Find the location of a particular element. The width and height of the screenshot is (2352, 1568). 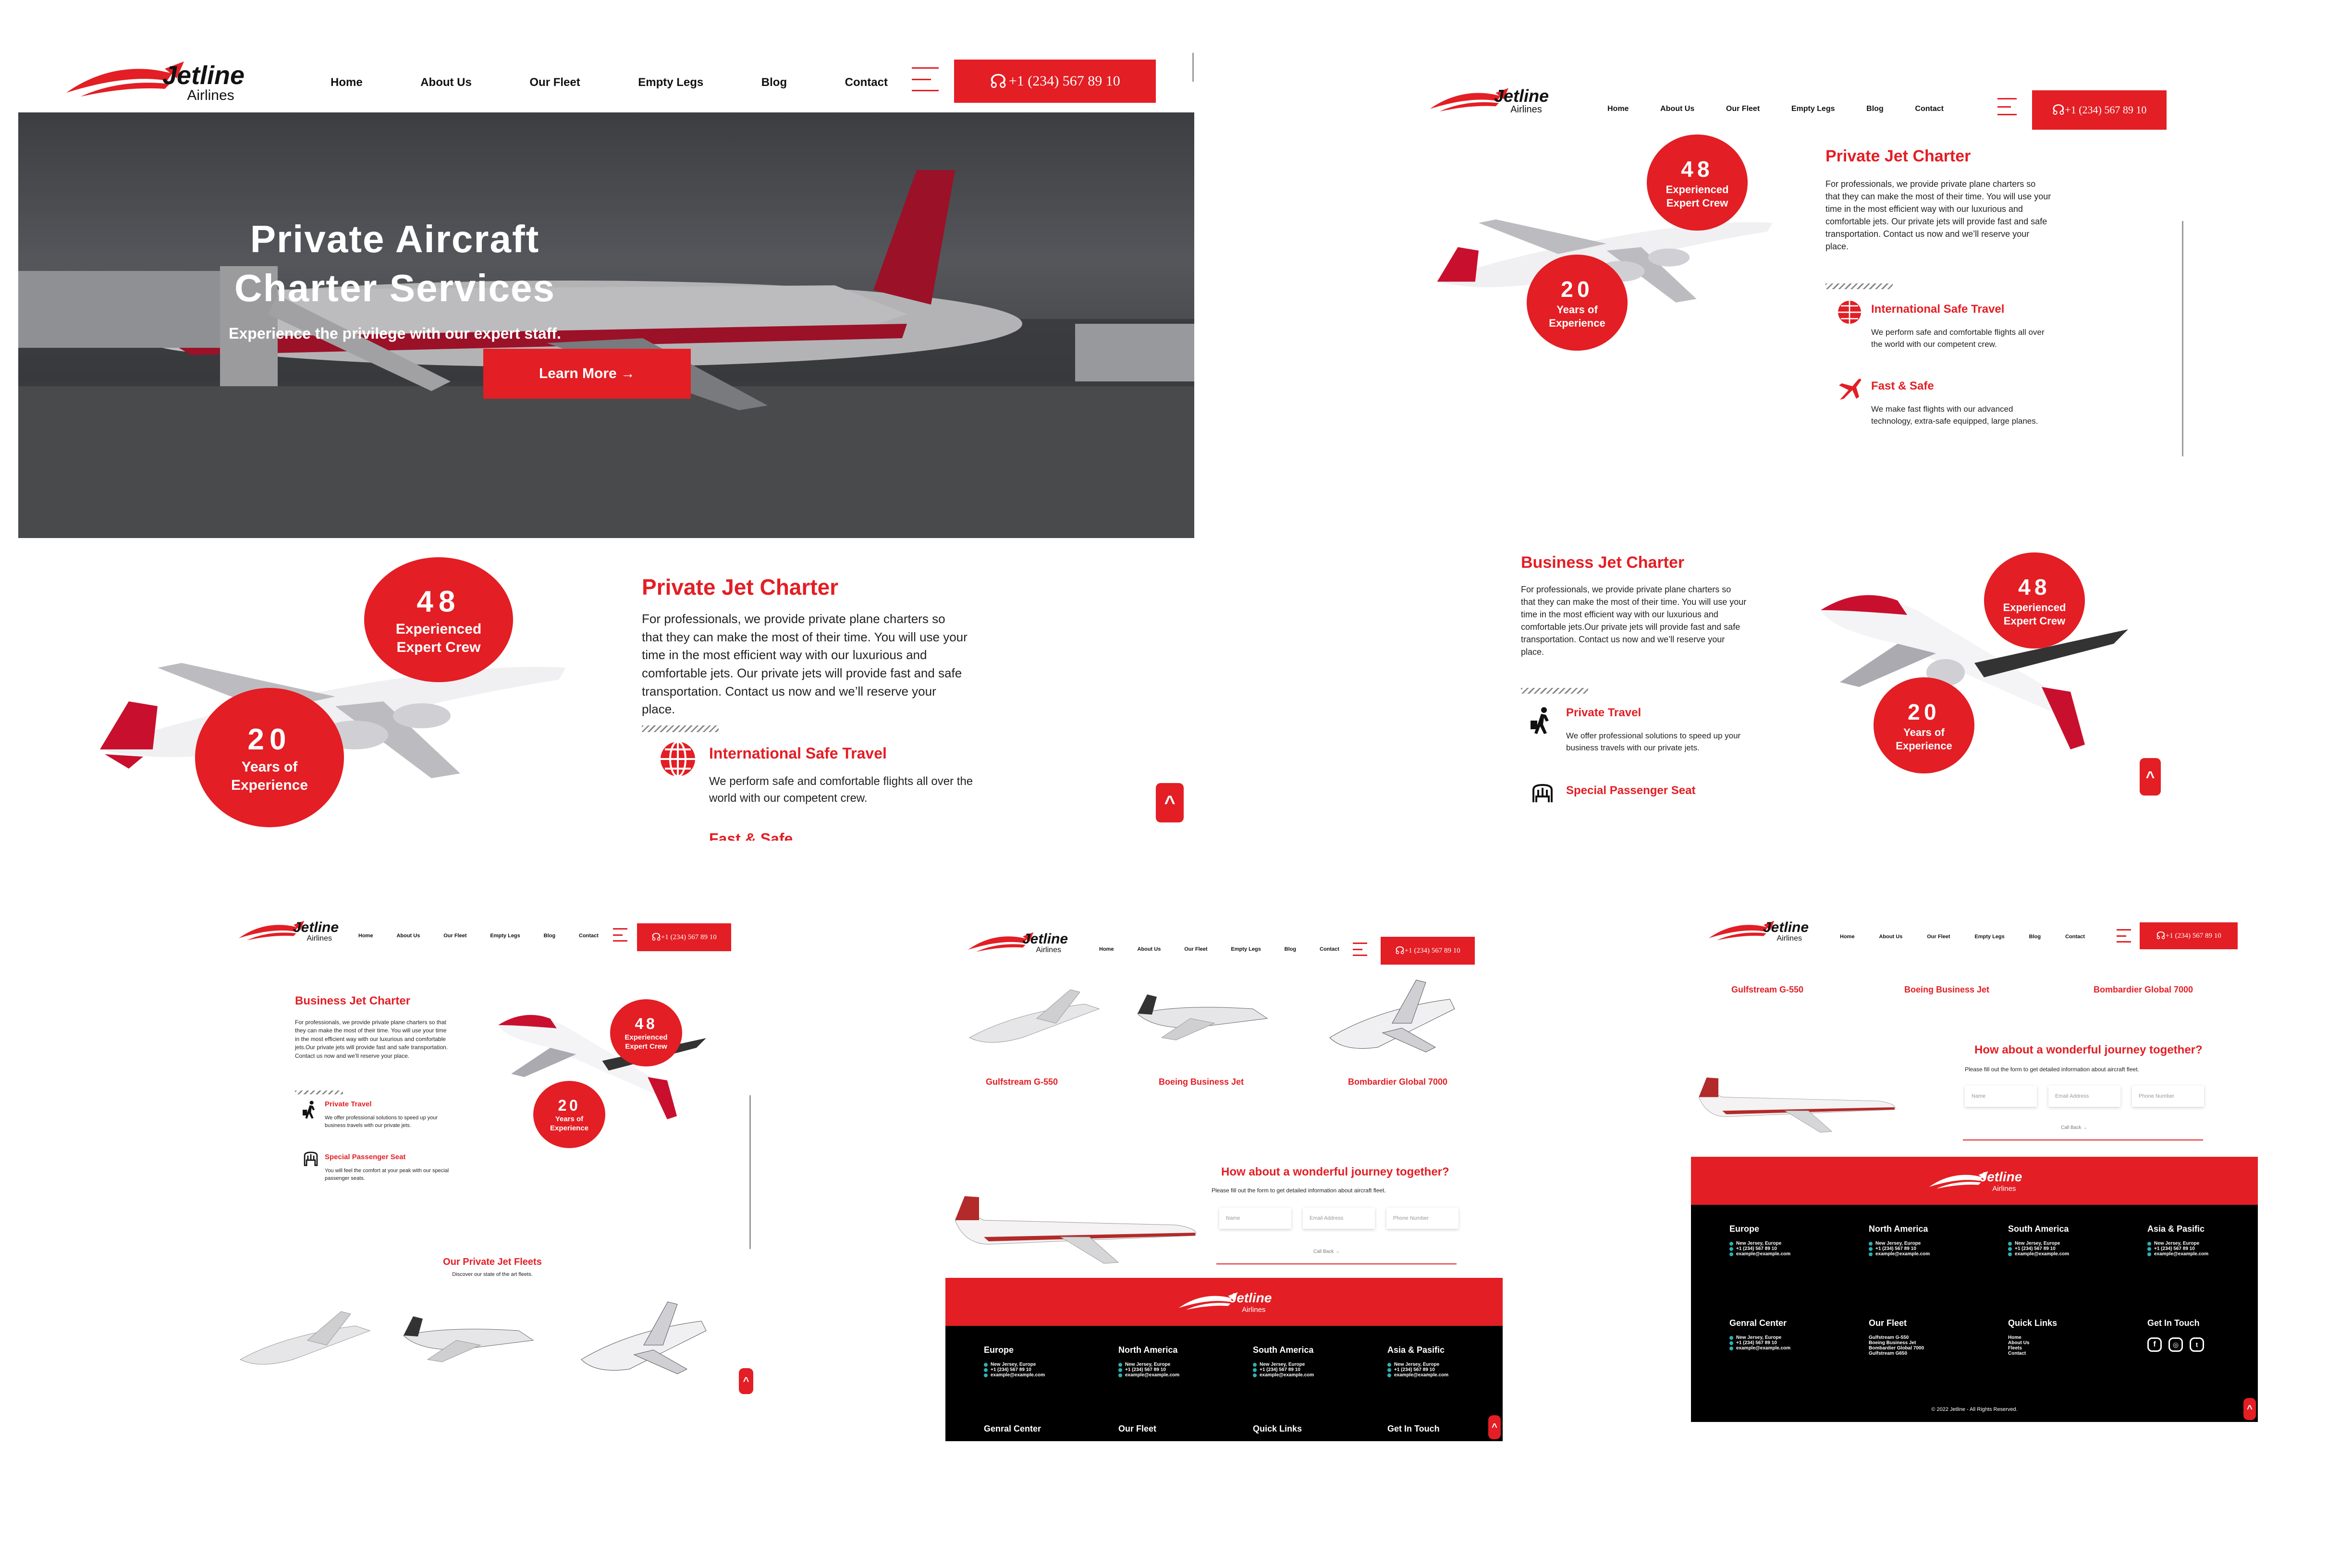

learn-more-button: Learn More → is located at coordinates (587, 374).